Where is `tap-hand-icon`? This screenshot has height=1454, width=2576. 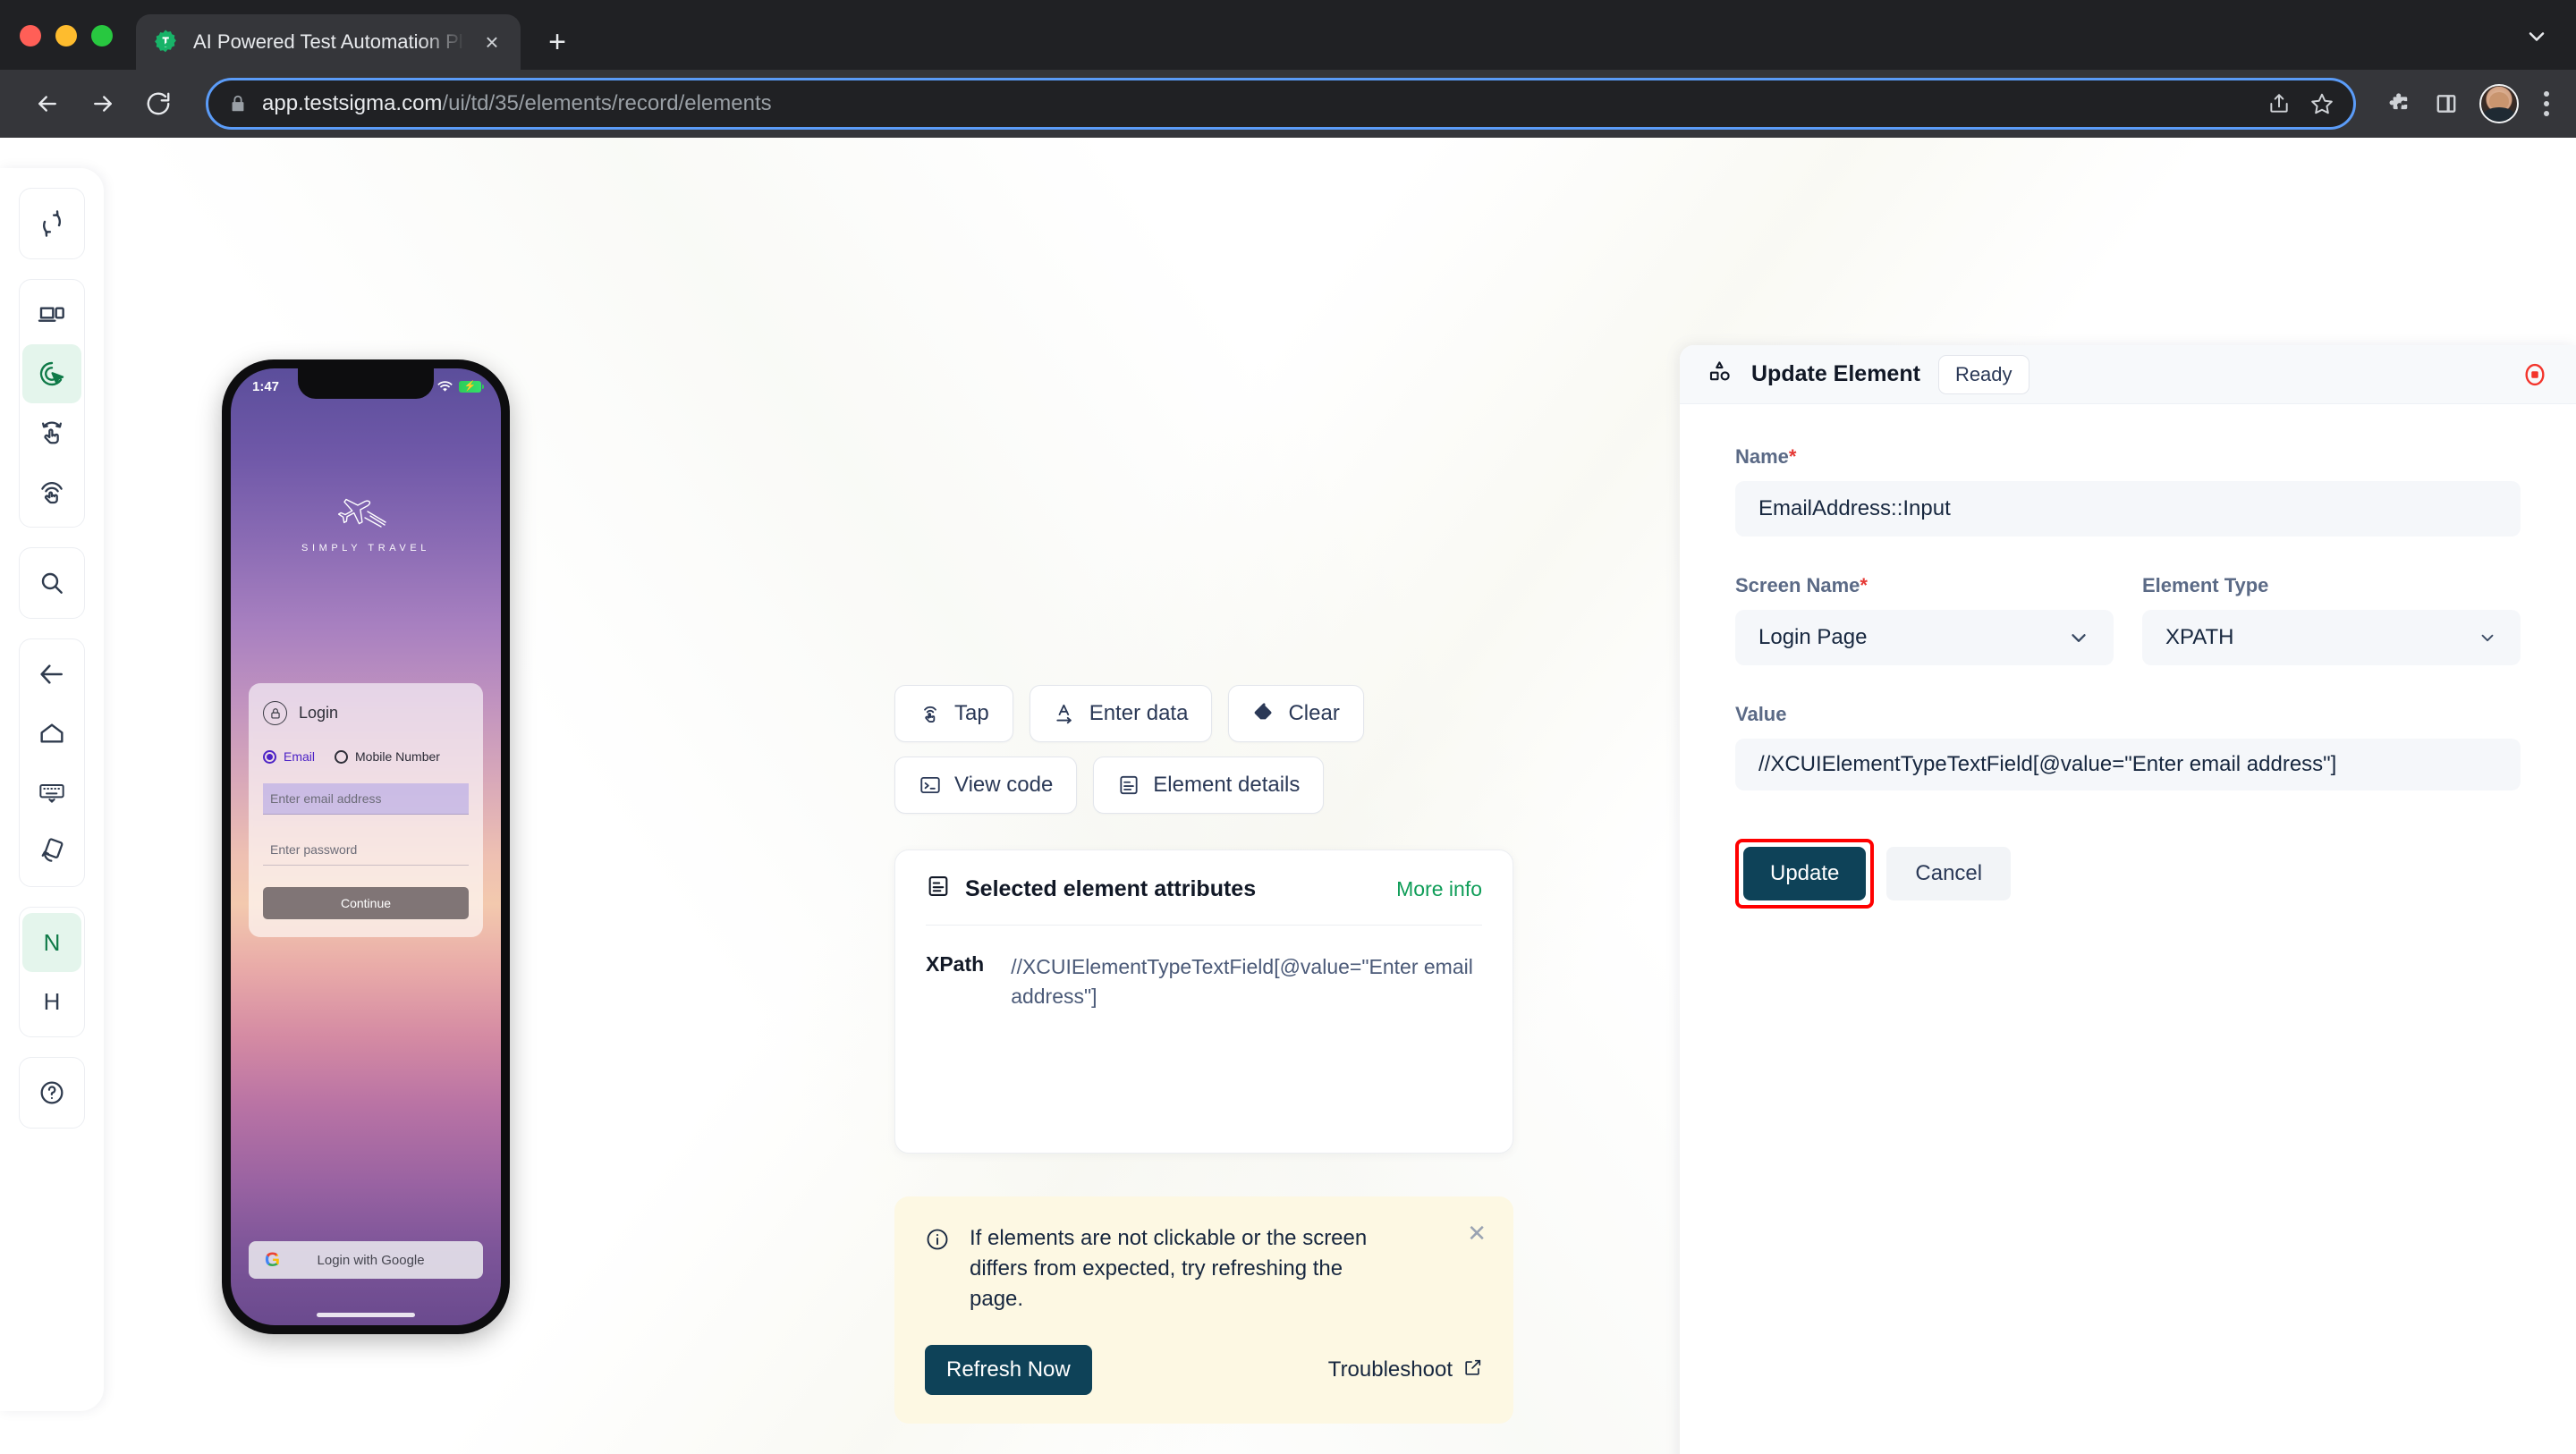 tap-hand-icon is located at coordinates (51, 491).